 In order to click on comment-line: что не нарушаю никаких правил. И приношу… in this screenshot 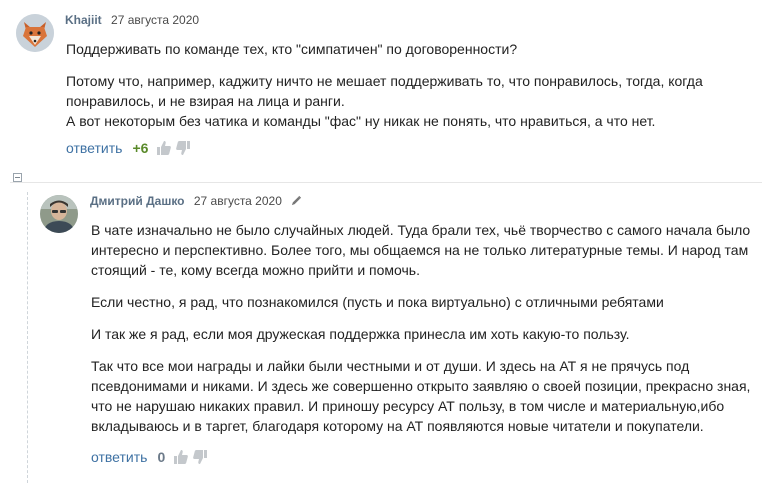, I will do `click(408, 406)`.